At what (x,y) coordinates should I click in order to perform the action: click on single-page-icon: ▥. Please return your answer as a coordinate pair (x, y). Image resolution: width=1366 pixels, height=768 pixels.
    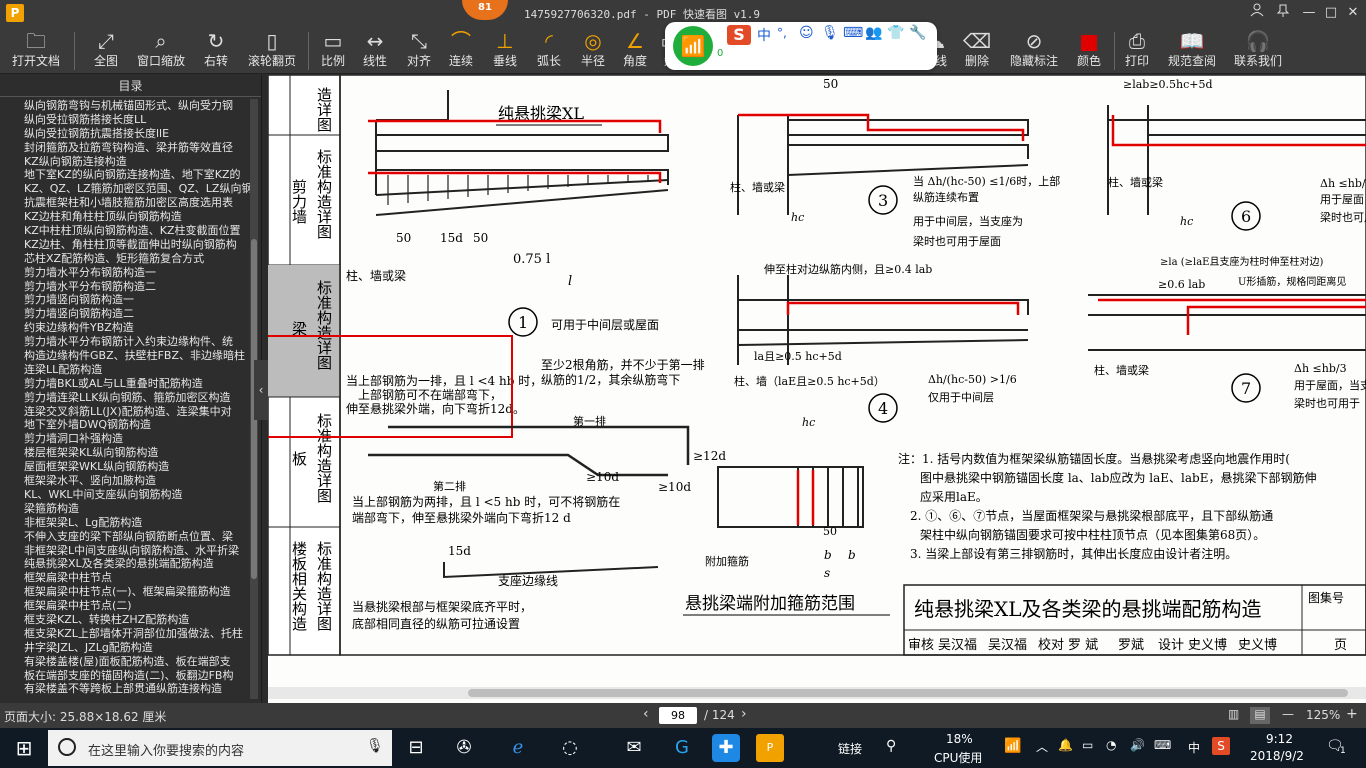
    Looking at the image, I should click on (1233, 714).